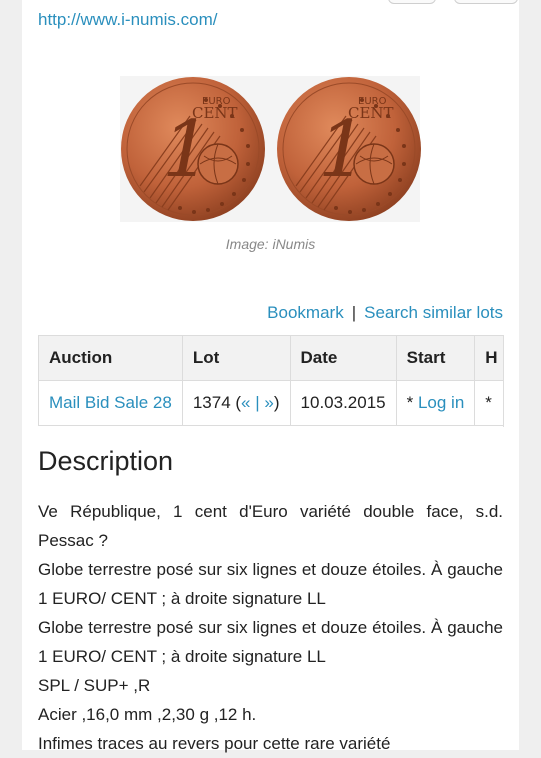 This screenshot has height=758, width=541. Describe the element at coordinates (305, 312) in the screenshot. I see `bookmark-link: Bookmark` at that location.